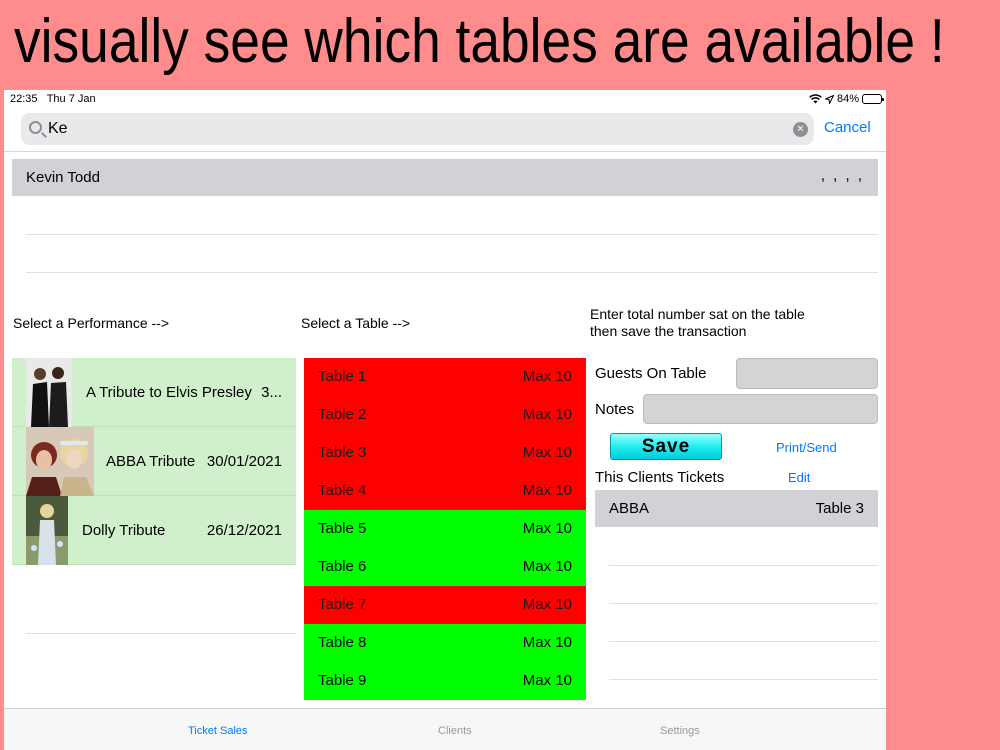  Describe the element at coordinates (736, 508) in the screenshot. I see `ticket-row: ABBA Table 3` at that location.